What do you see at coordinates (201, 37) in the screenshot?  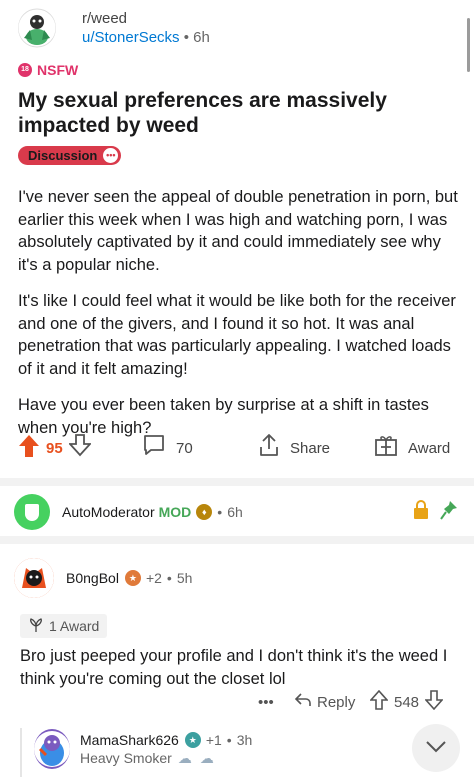 I see `post-age: 6h` at bounding box center [201, 37].